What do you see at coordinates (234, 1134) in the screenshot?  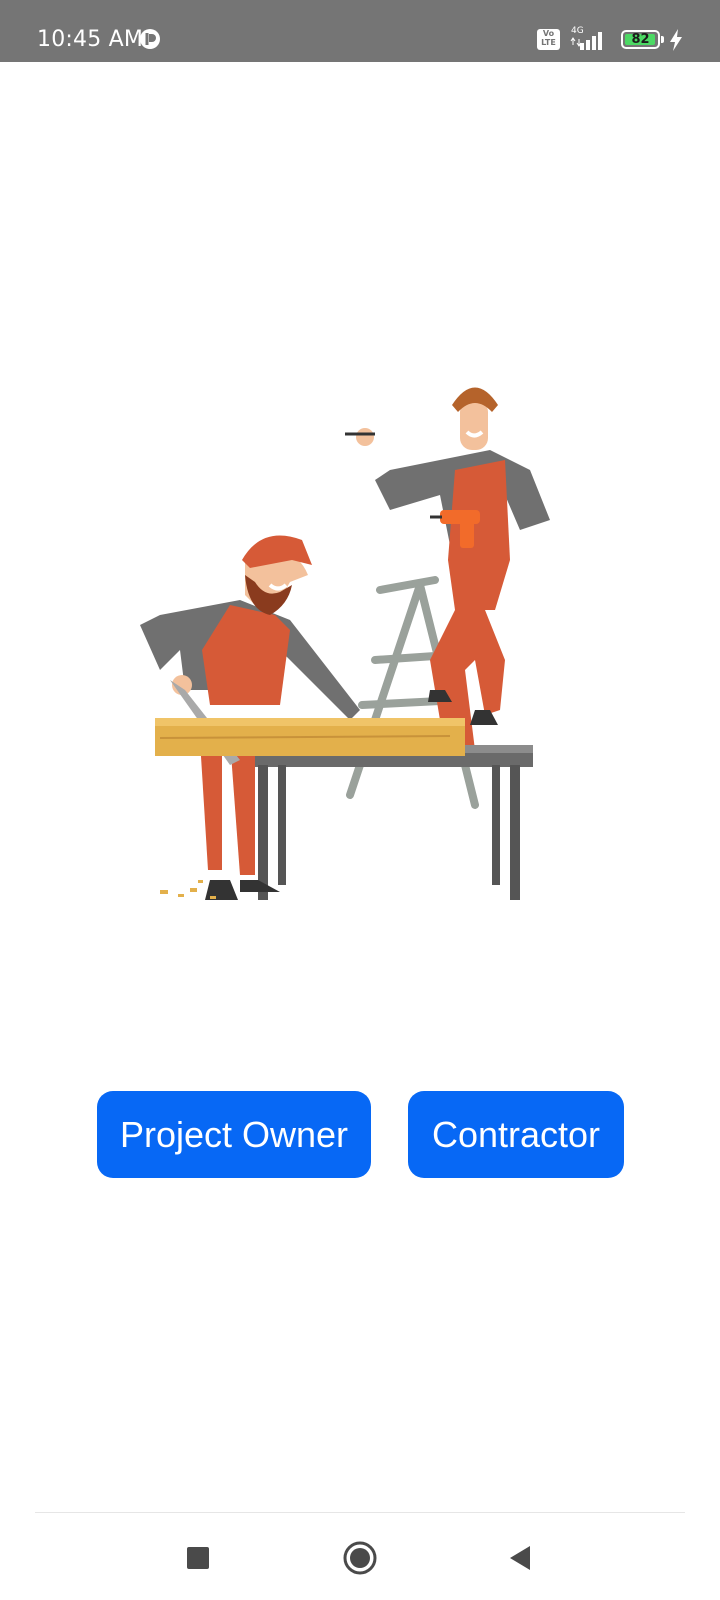 I see `project-owner-button: Project Owner` at bounding box center [234, 1134].